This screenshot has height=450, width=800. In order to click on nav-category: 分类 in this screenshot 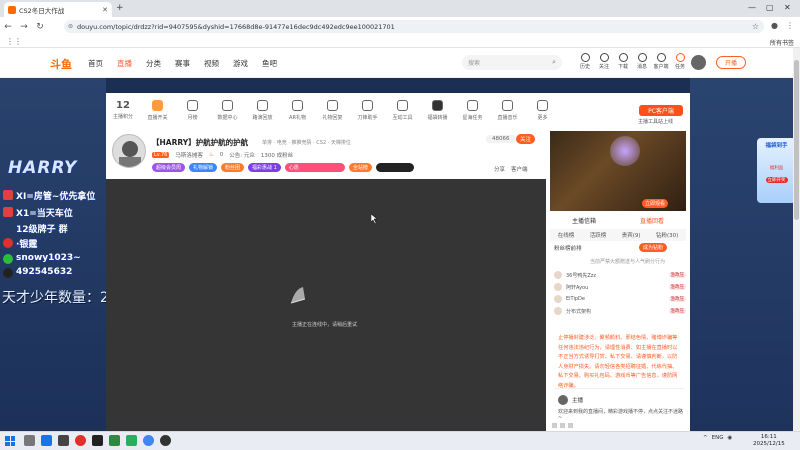, I will do `click(153, 63)`.